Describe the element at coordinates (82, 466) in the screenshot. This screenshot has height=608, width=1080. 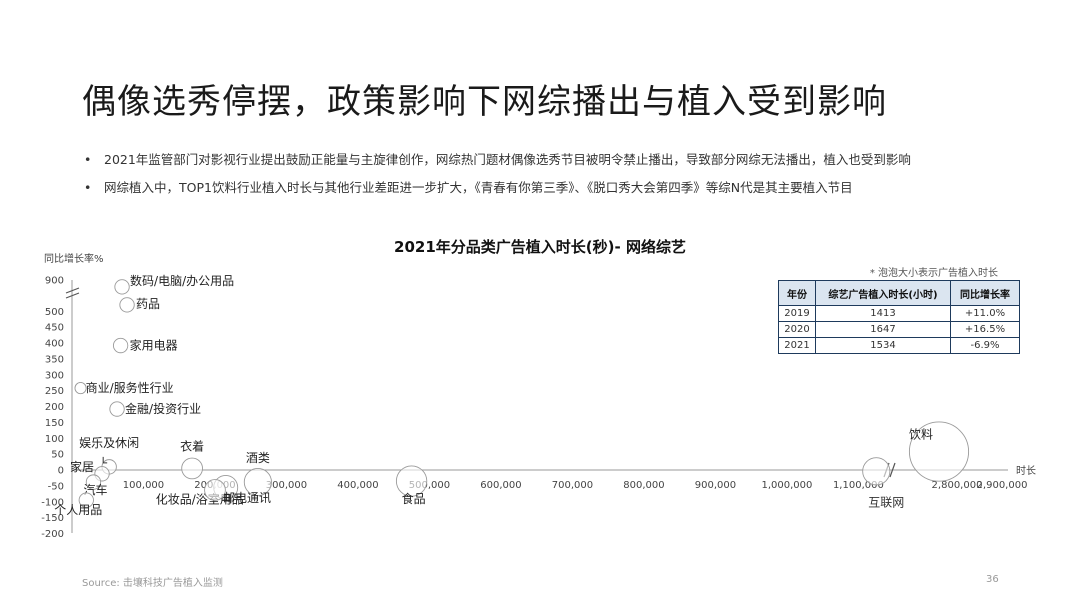
I see `bubble-label: 家居` at that location.